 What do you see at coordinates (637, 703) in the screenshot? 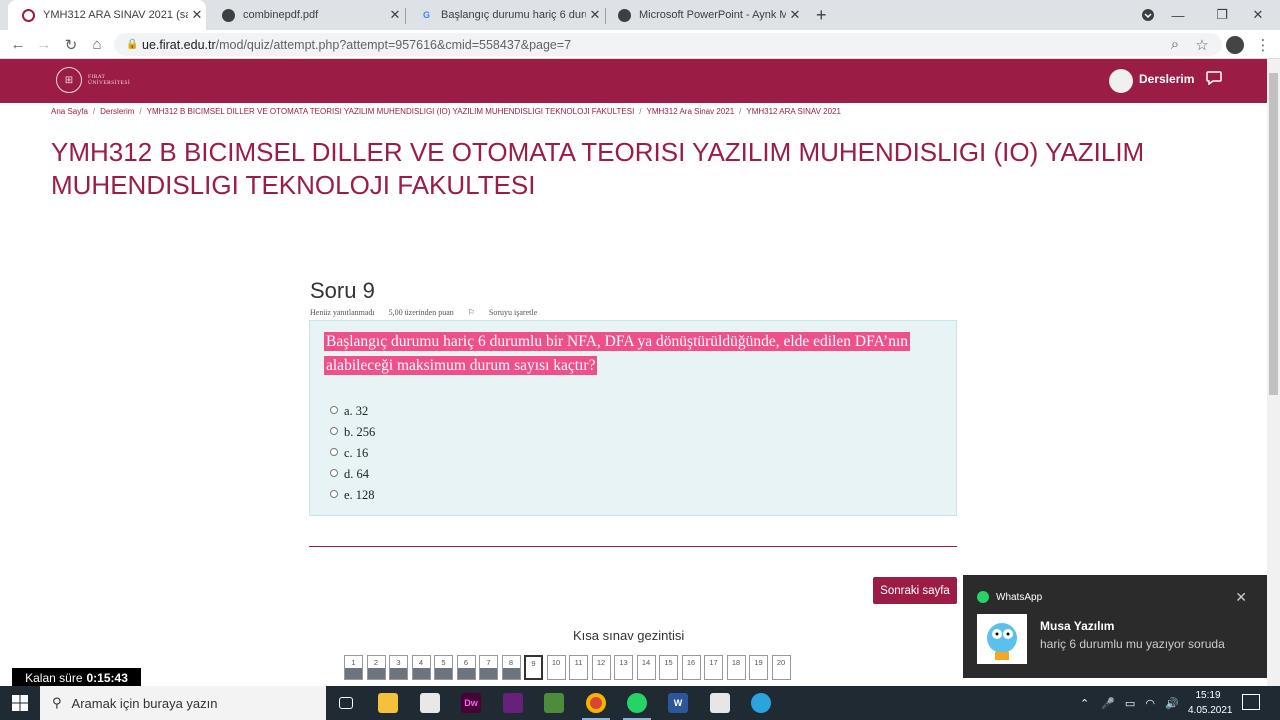
I see `whatsapp-taskbar-icon` at bounding box center [637, 703].